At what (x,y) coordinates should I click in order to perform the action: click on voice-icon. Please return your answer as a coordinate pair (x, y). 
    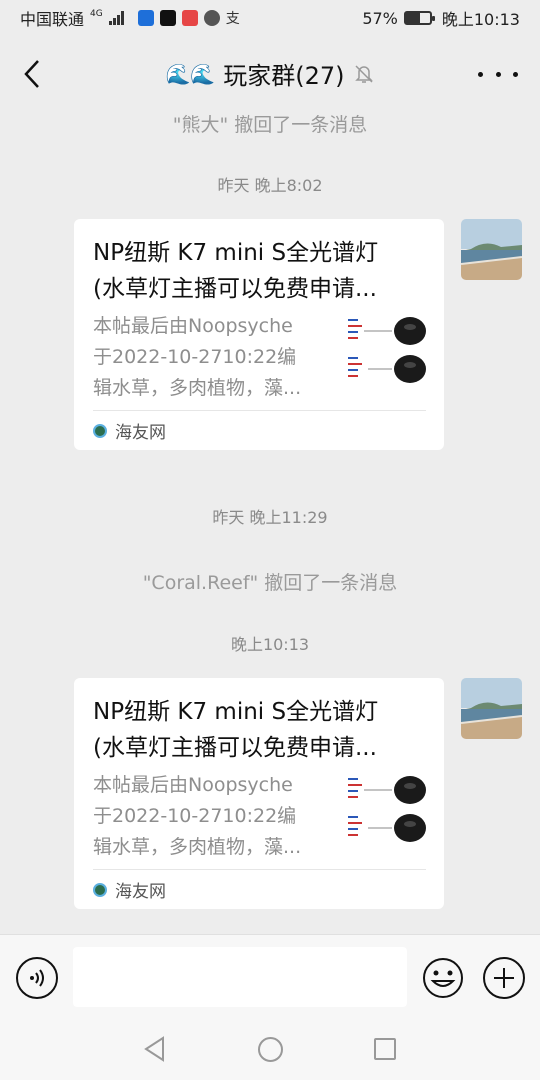
    Looking at the image, I should click on (37, 978).